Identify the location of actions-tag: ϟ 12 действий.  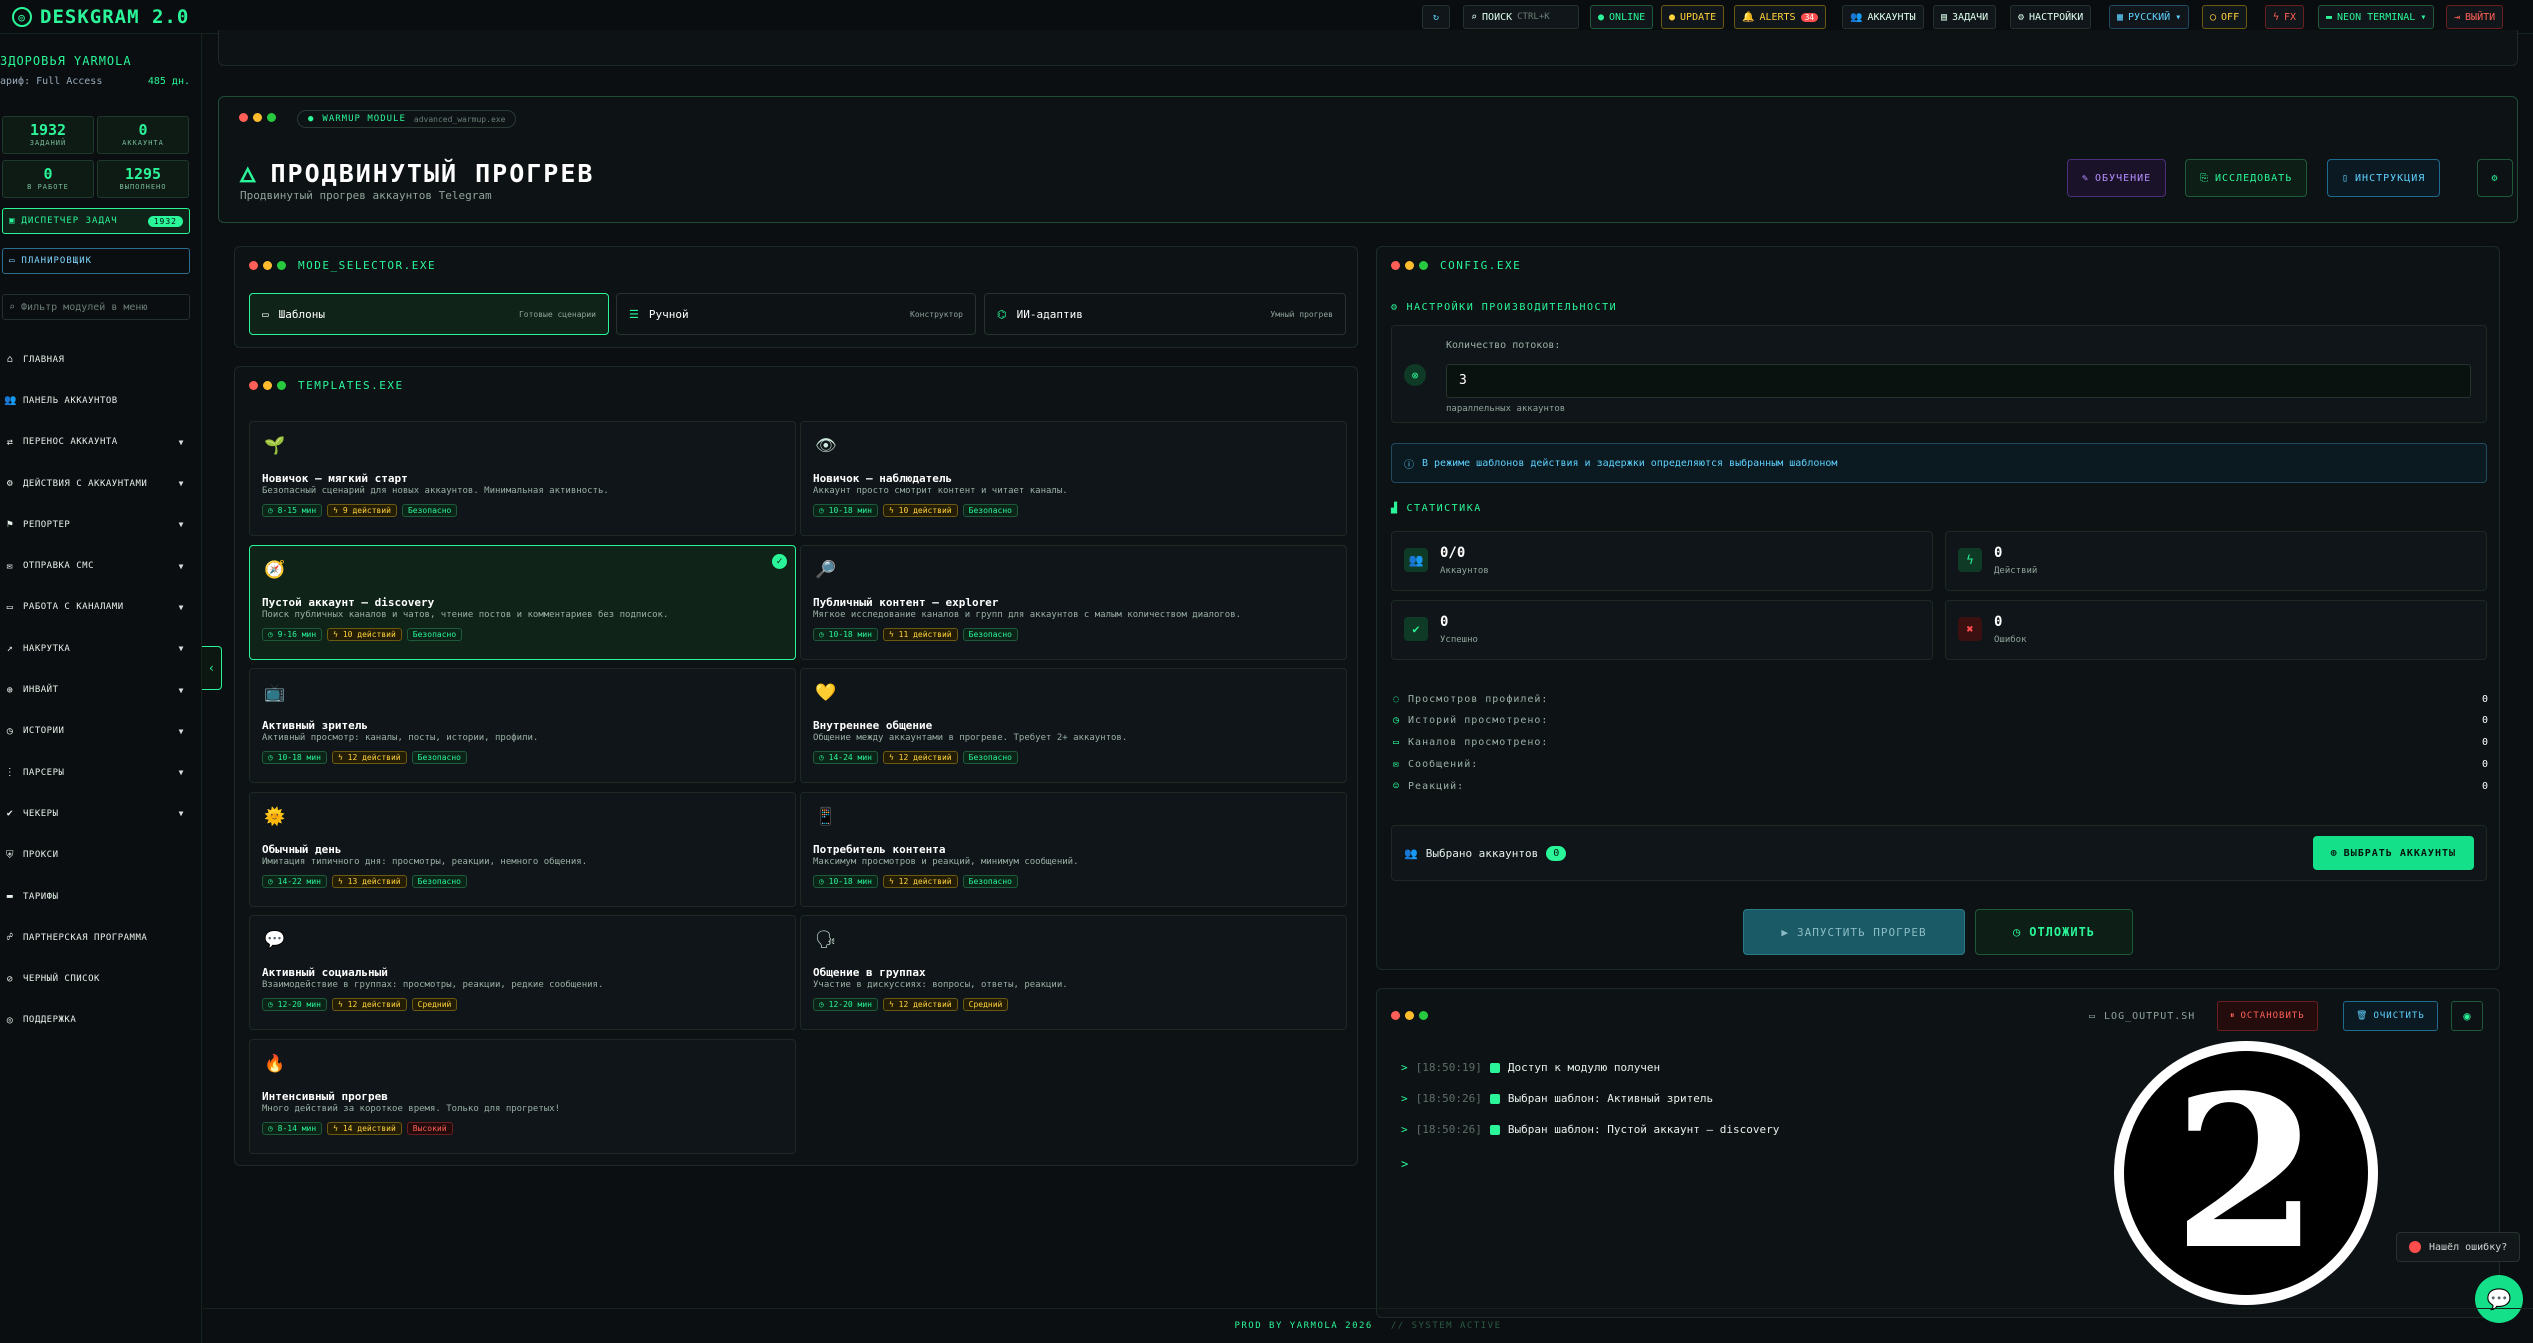
(369, 1004).